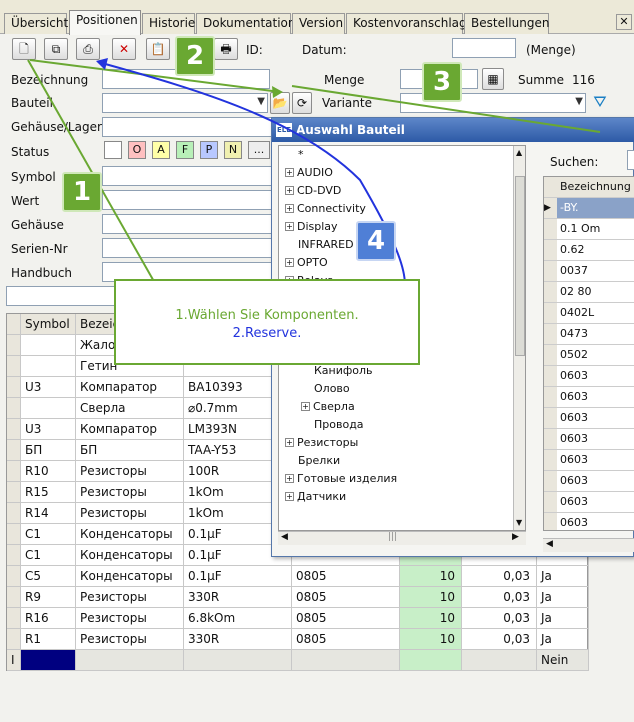 The height and width of the screenshot is (722, 634). Describe the element at coordinates (267, 333) in the screenshot. I see `note-line-2: 2.Reserve.` at that location.